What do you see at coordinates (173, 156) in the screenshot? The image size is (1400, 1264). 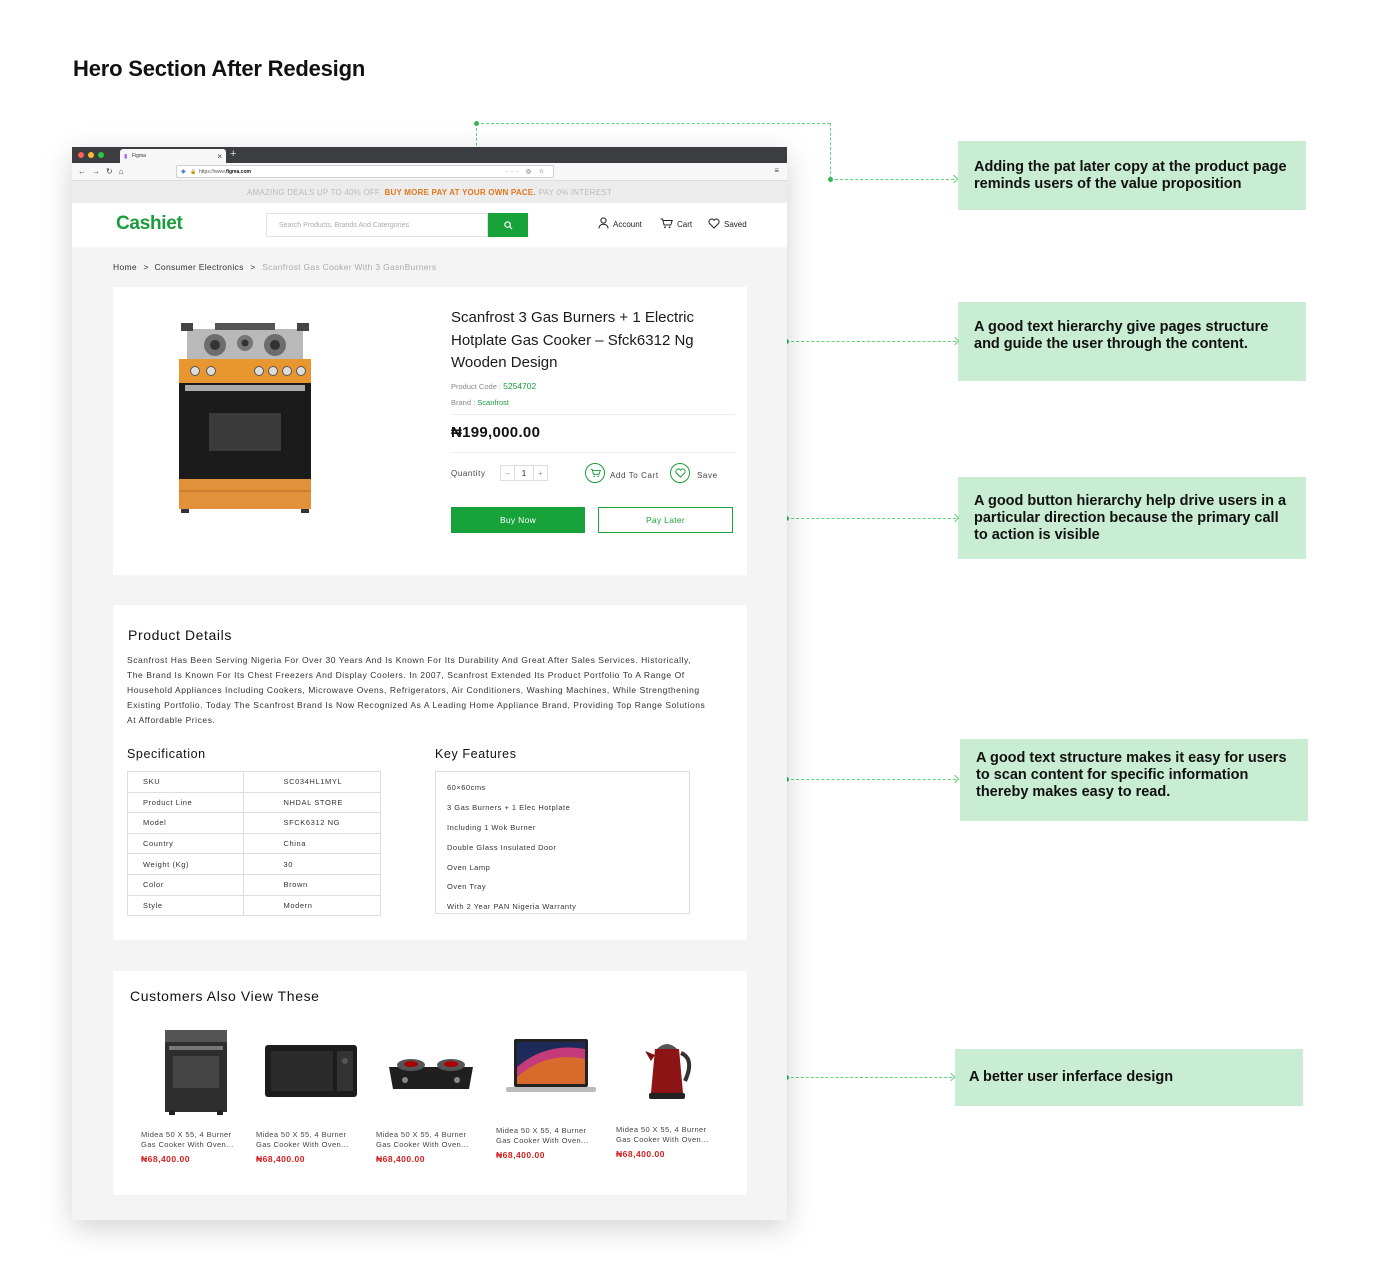 I see `browser-tab: ▮ Figma ×` at bounding box center [173, 156].